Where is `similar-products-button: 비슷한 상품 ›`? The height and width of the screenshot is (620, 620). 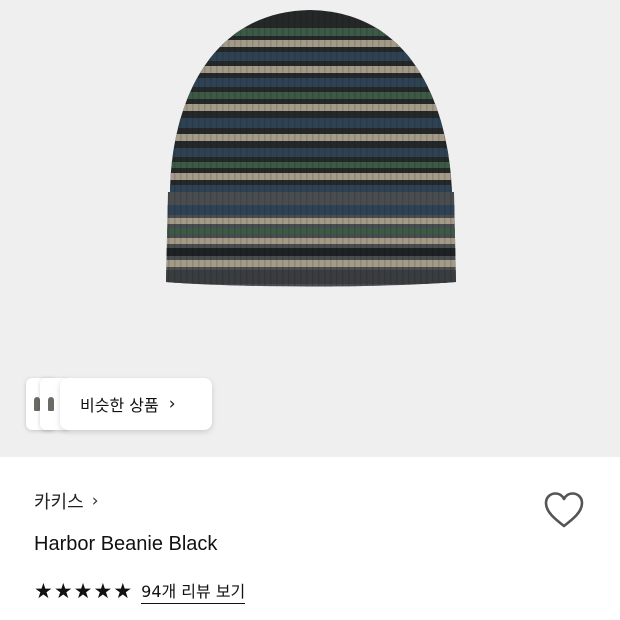
similar-products-button: 비슷한 상품 › is located at coordinates (136, 404).